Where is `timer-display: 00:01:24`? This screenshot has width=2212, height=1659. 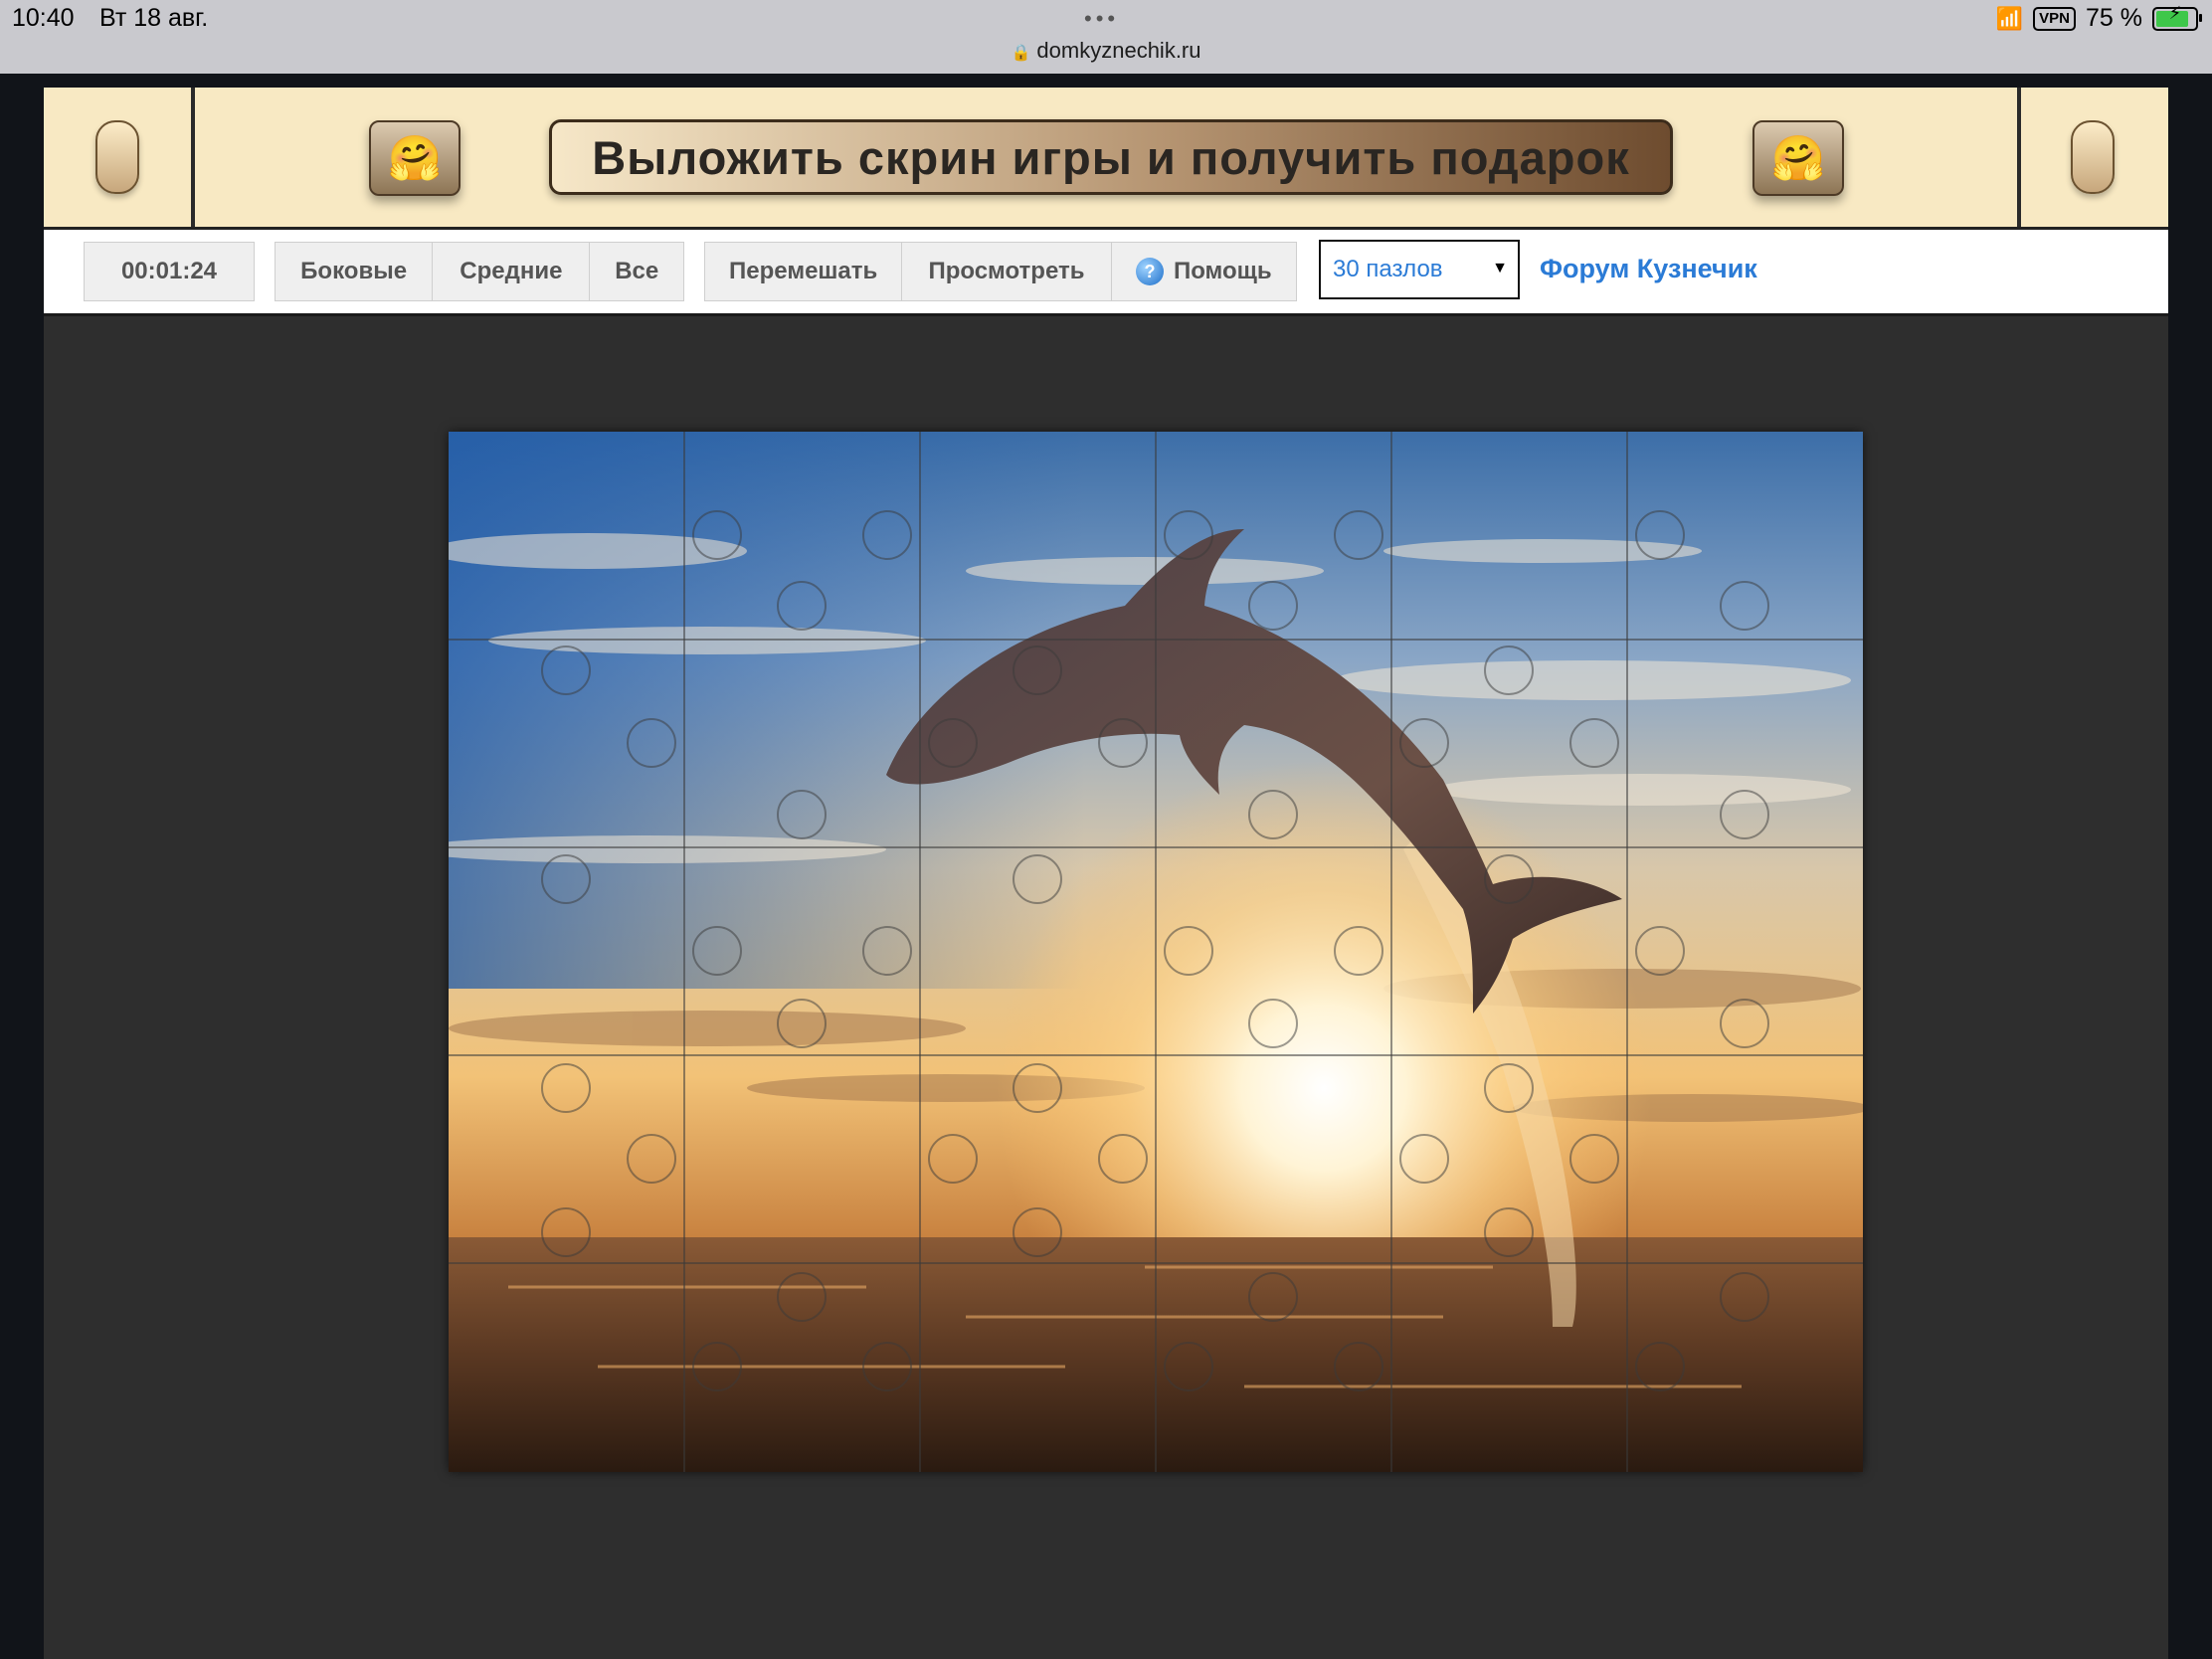 timer-display: 00:01:24 is located at coordinates (169, 271).